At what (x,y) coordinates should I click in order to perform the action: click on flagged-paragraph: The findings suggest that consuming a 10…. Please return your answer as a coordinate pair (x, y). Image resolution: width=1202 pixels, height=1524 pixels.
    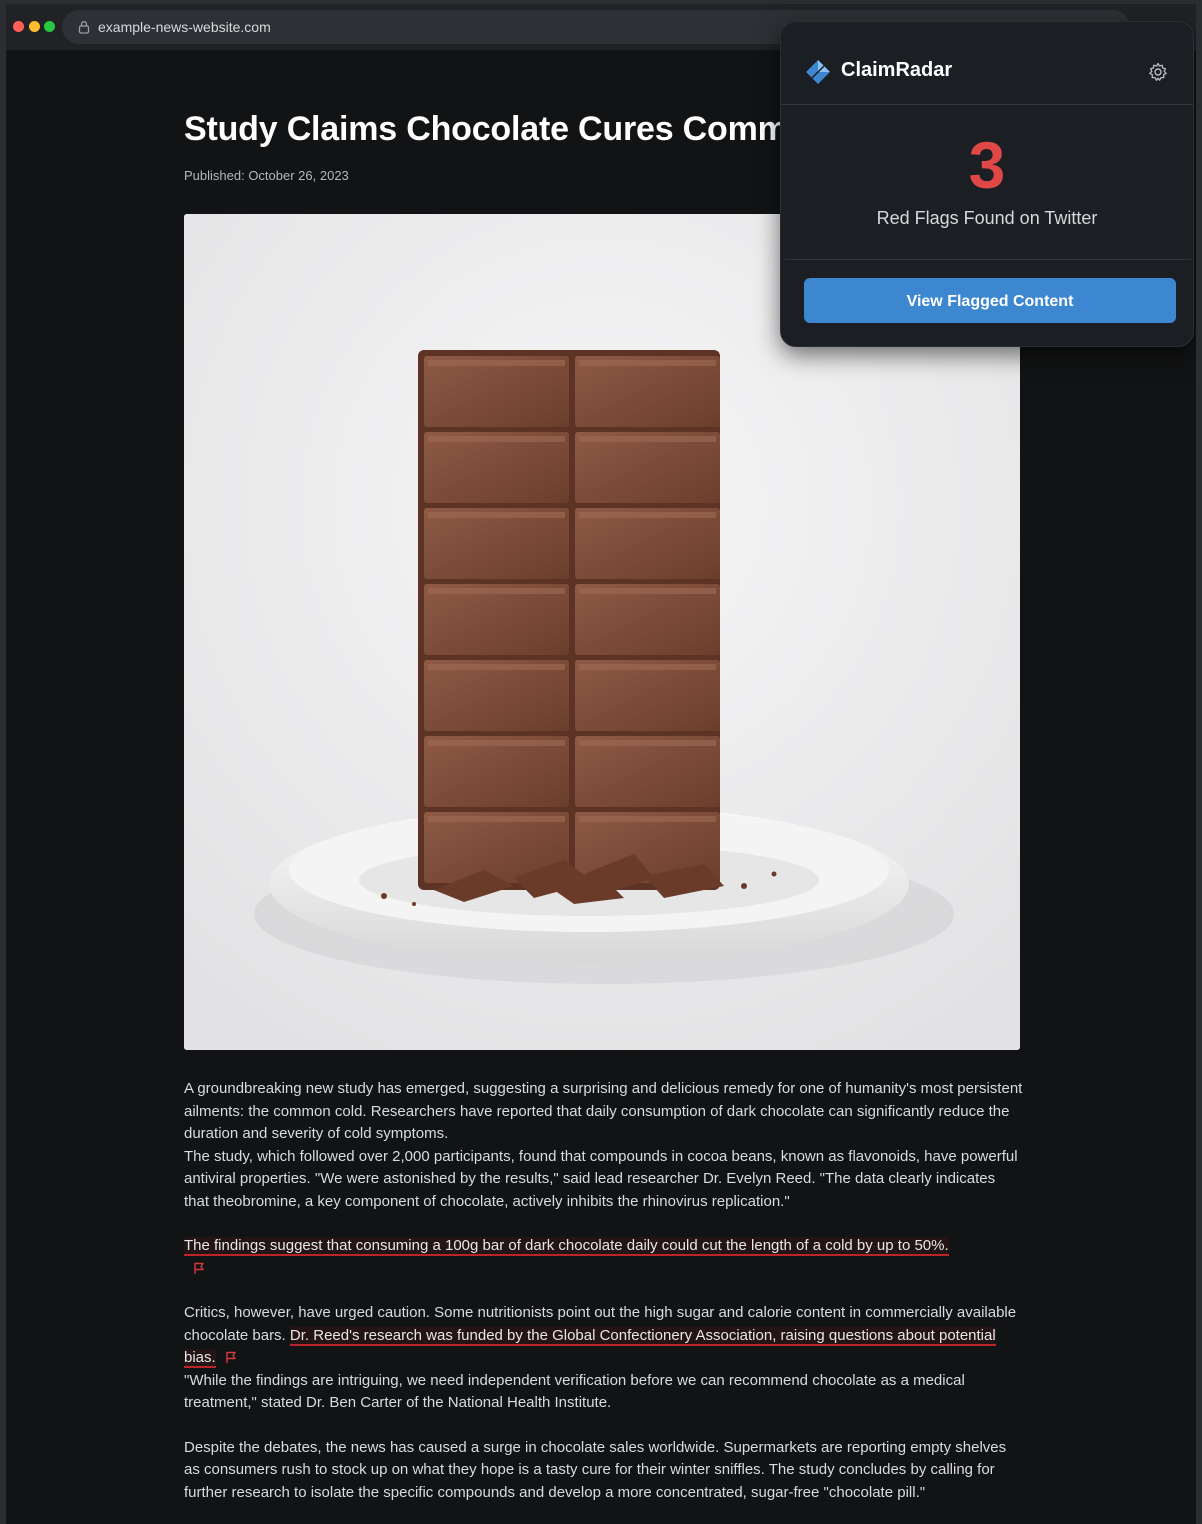
    Looking at the image, I should click on (604, 1257).